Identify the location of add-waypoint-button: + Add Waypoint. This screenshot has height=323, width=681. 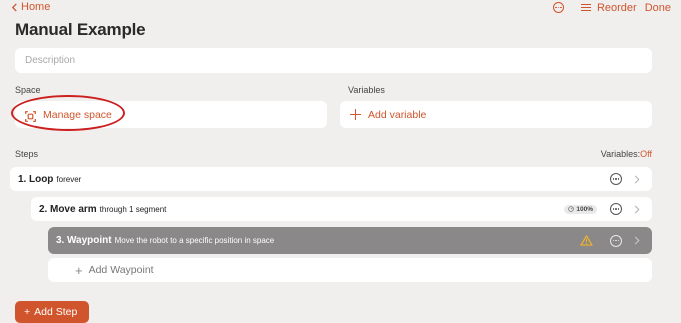
(350, 270).